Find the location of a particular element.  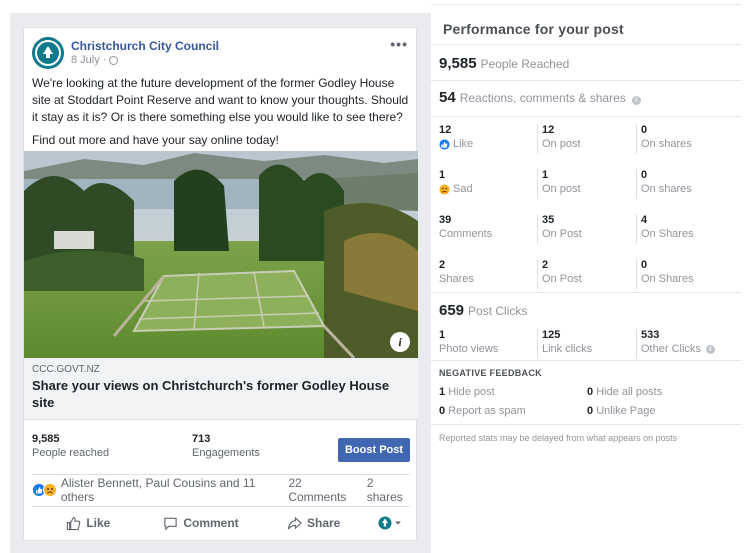

reactions-total: 54 is located at coordinates (447, 97).